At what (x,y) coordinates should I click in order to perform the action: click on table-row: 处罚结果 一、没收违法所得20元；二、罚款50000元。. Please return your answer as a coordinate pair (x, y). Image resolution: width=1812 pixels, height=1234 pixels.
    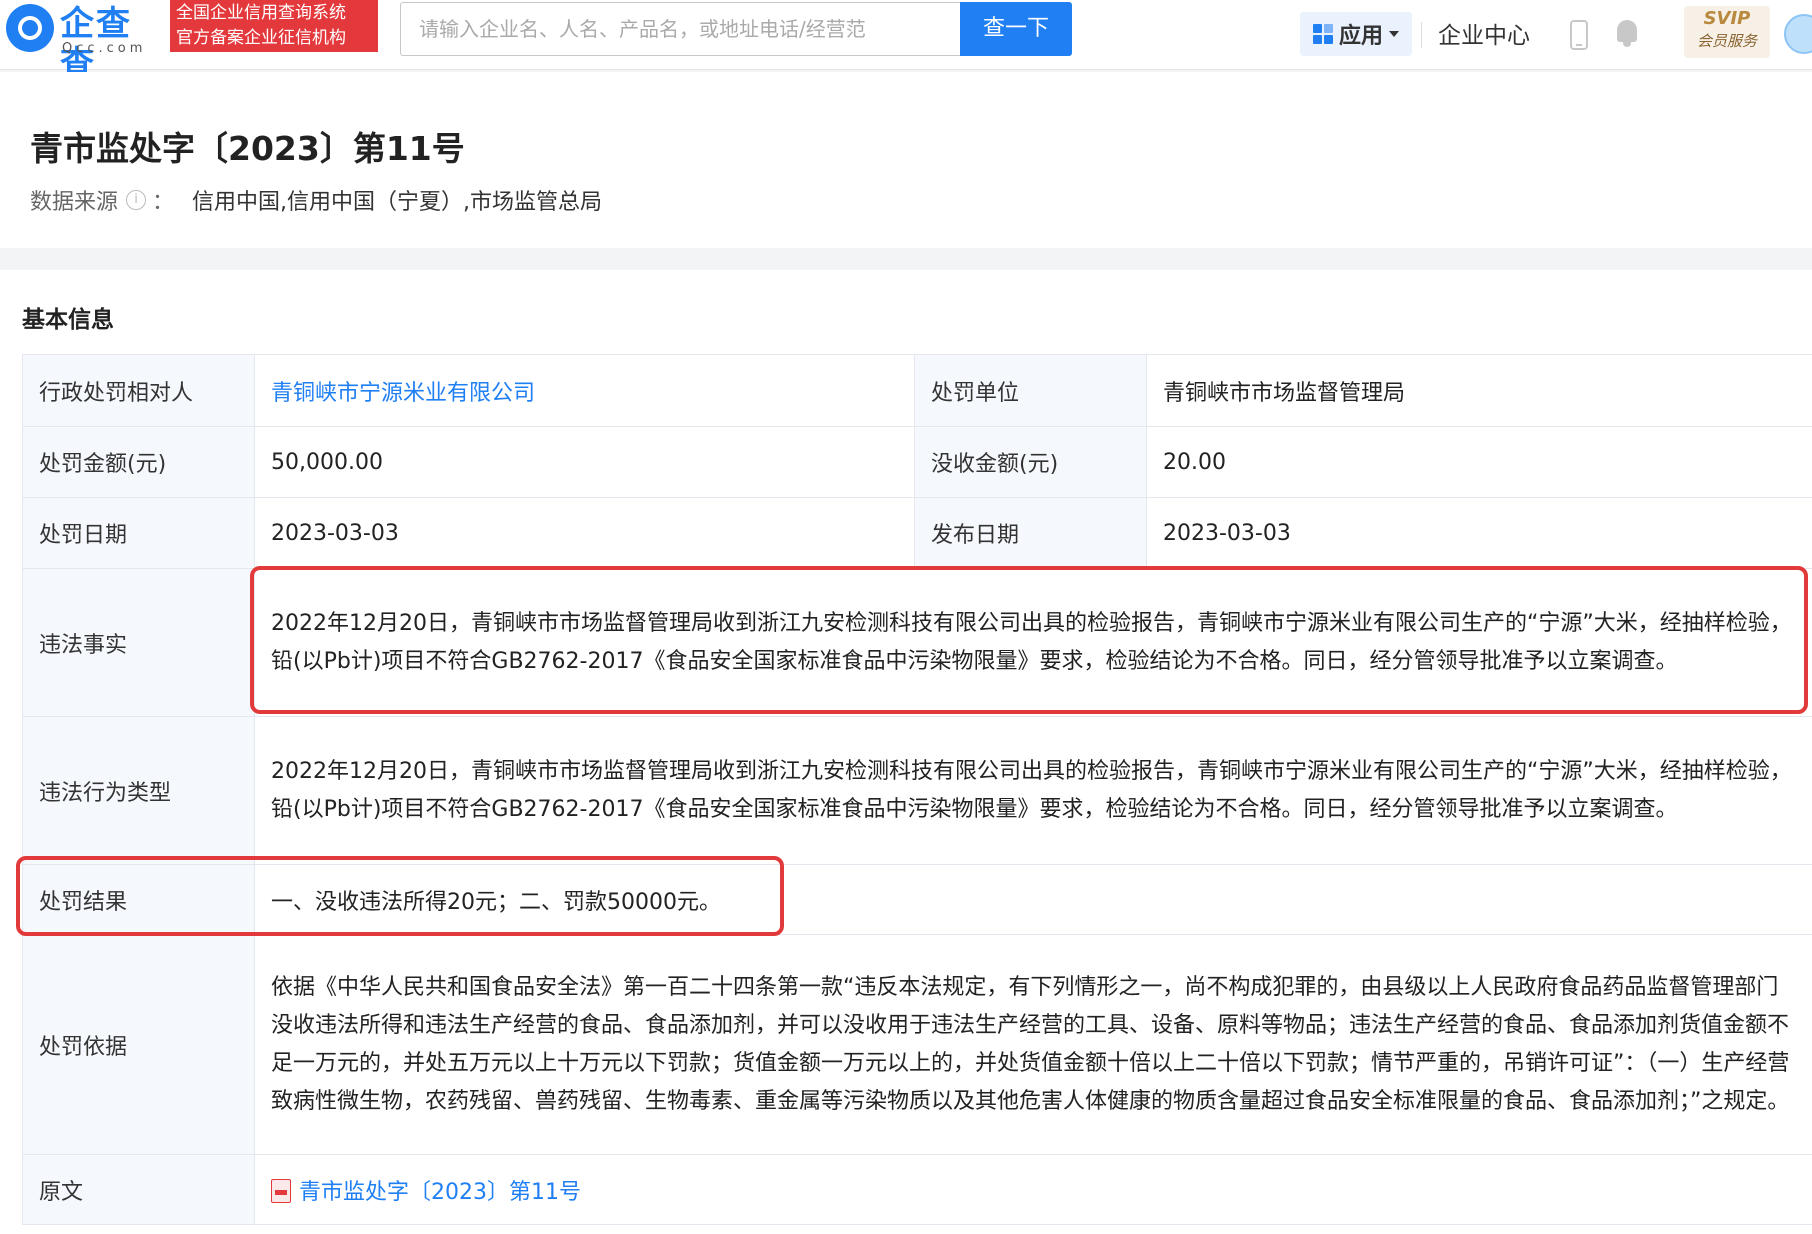
    Looking at the image, I should click on (917, 899).